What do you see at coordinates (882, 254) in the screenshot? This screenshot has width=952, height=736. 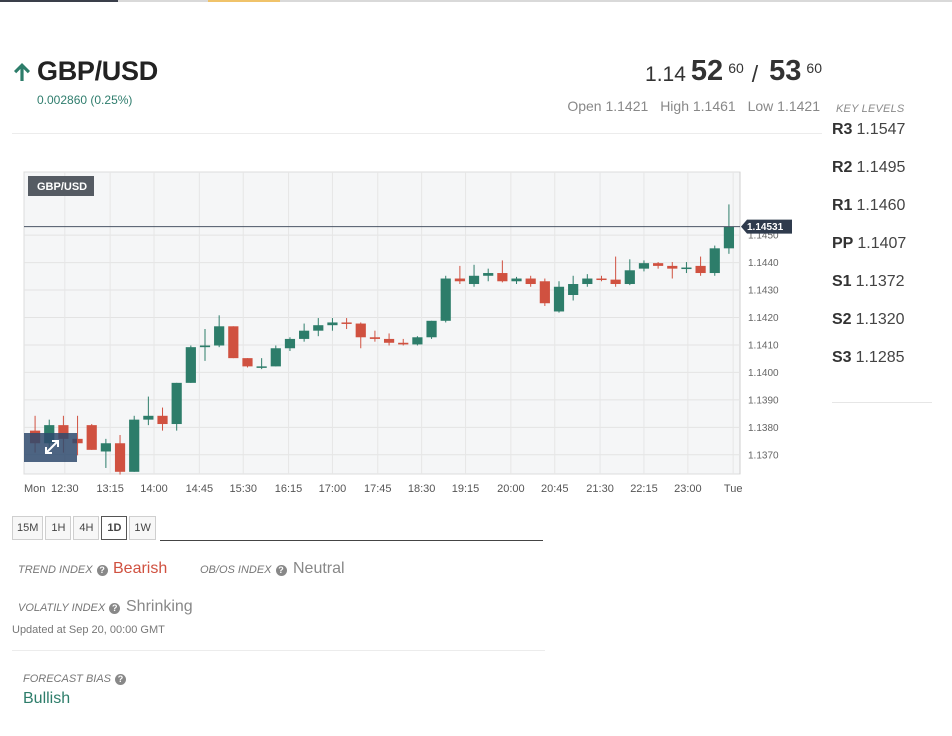 I see `key-level-pp: PP 1.1407` at bounding box center [882, 254].